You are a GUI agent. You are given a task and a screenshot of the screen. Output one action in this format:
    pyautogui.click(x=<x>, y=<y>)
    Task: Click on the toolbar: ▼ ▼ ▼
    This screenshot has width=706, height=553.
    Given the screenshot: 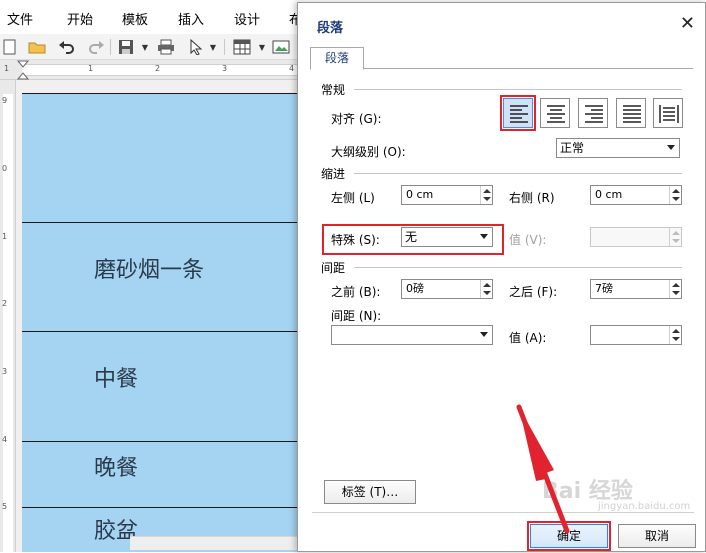 What is the action you would take?
    pyautogui.click(x=150, y=47)
    